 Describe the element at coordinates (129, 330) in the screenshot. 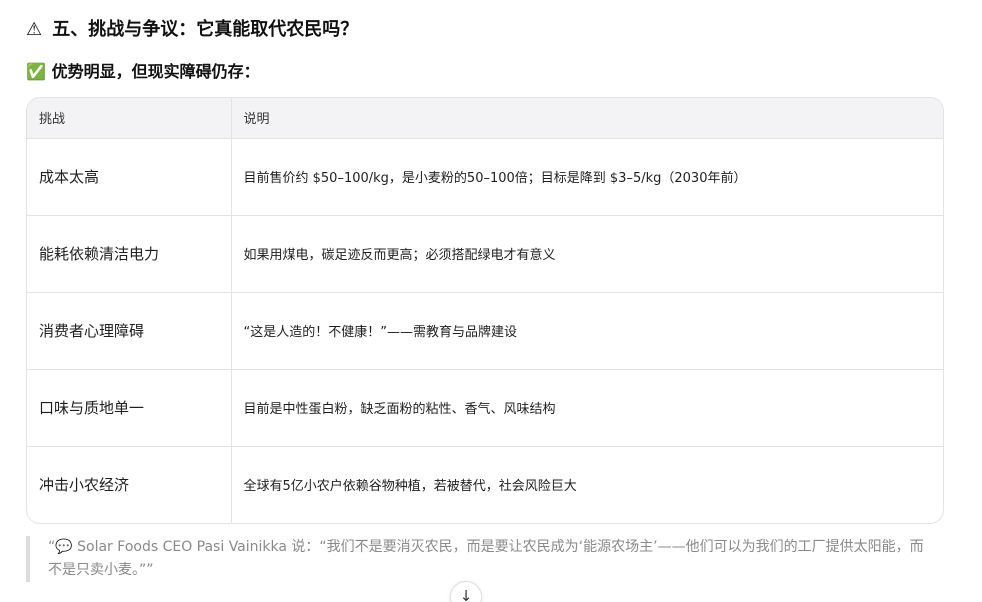

I see `challenge-cell: 消费者心理障碍` at that location.